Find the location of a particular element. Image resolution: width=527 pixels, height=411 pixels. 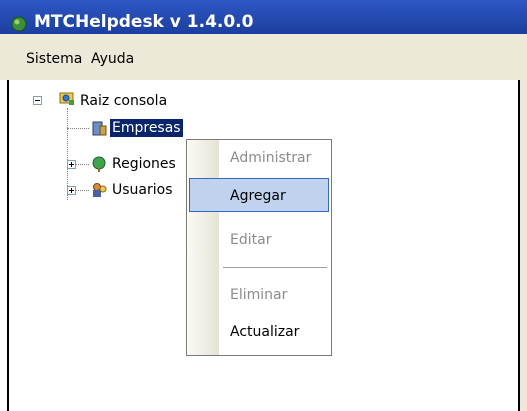

menu-separator is located at coordinates (275, 267).